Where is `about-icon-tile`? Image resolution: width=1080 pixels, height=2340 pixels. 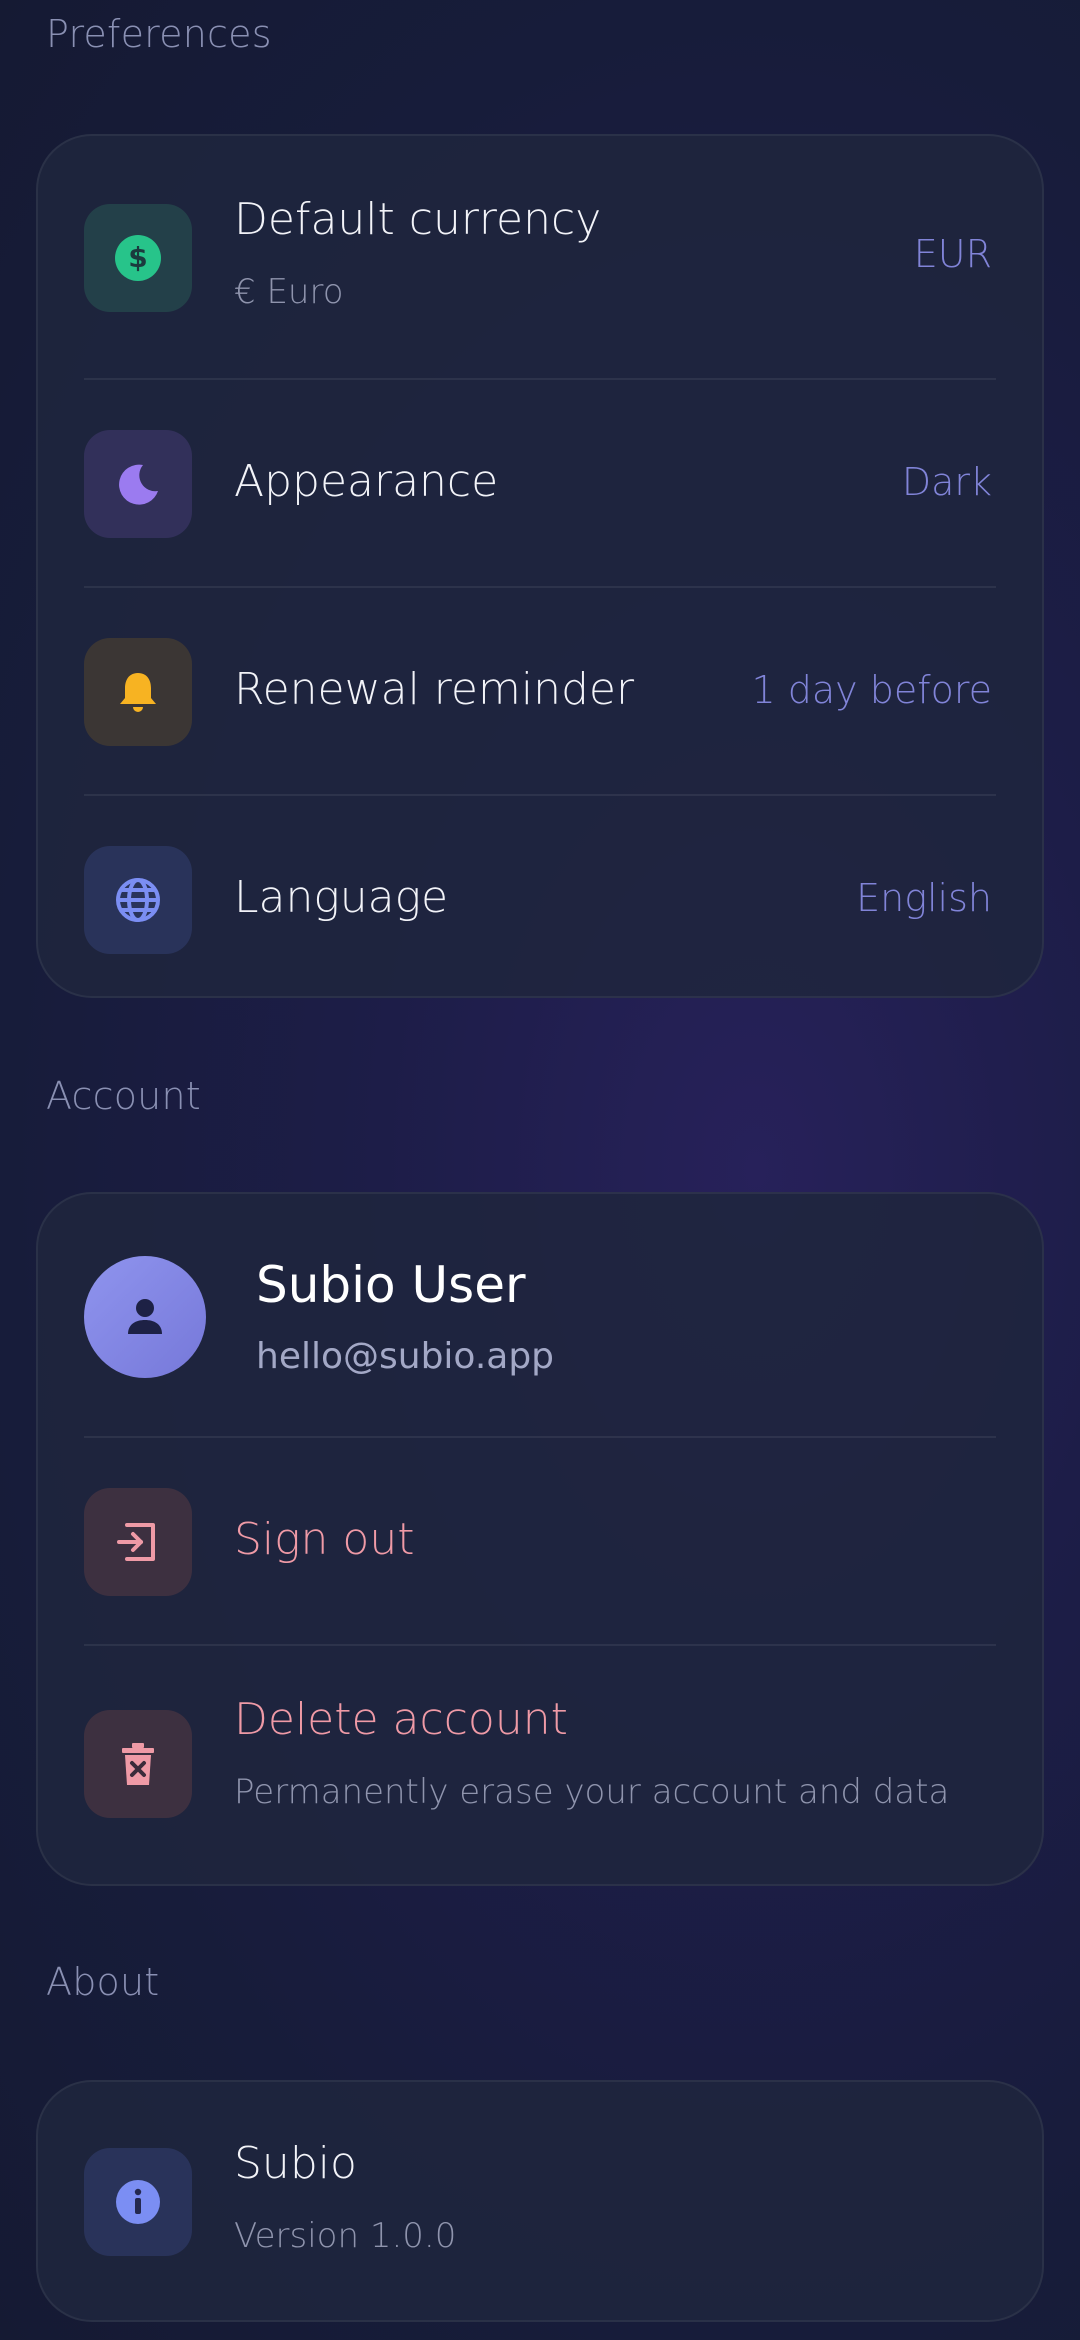
about-icon-tile is located at coordinates (138, 2202).